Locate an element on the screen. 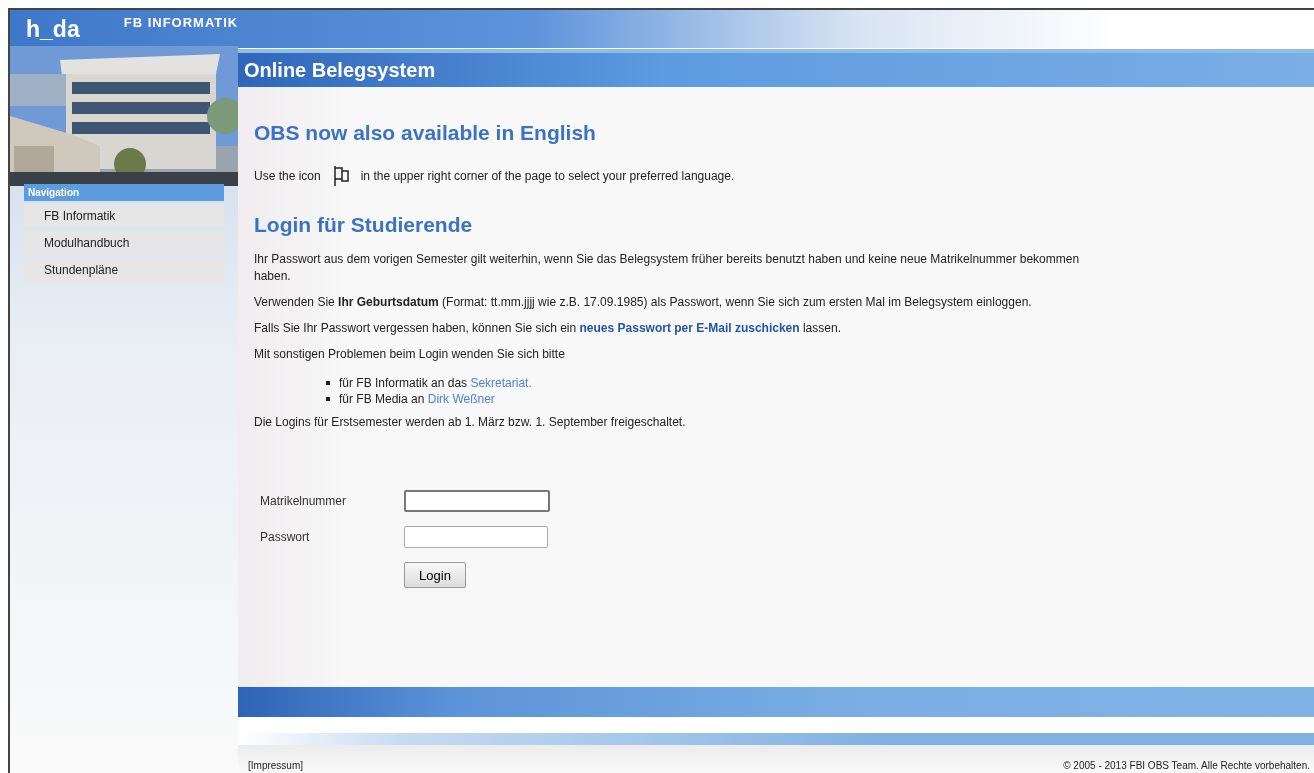 This screenshot has height=773, width=1314. field-label: Passwort is located at coordinates (285, 536).